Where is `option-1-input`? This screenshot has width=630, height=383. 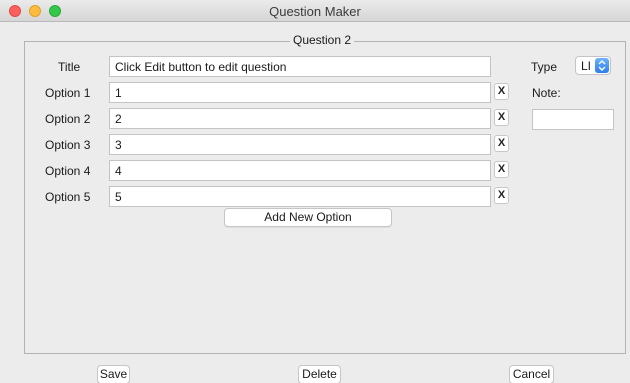 option-1-input is located at coordinates (300, 92).